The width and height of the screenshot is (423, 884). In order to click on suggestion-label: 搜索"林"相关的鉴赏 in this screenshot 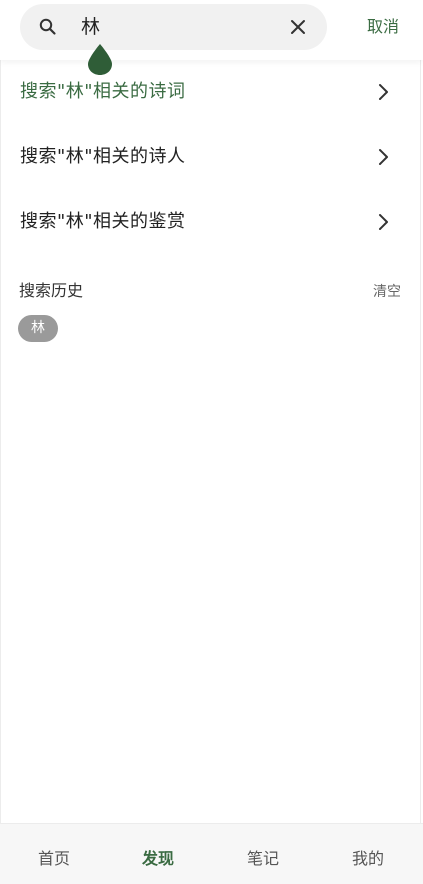, I will do `click(103, 221)`.